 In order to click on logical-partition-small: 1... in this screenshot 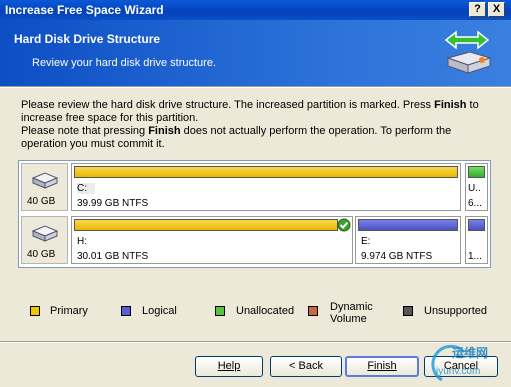, I will do `click(476, 240)`.